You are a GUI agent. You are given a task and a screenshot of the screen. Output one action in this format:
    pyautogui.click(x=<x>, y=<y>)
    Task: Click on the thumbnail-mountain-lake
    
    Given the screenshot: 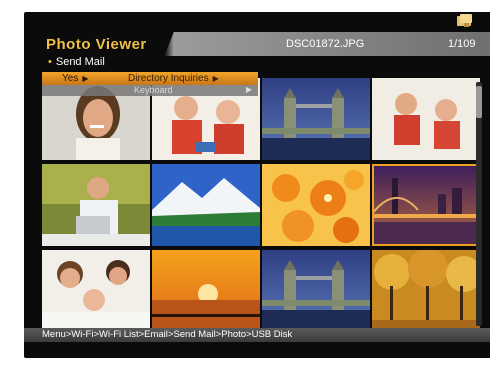 What is the action you would take?
    pyautogui.click(x=206, y=205)
    